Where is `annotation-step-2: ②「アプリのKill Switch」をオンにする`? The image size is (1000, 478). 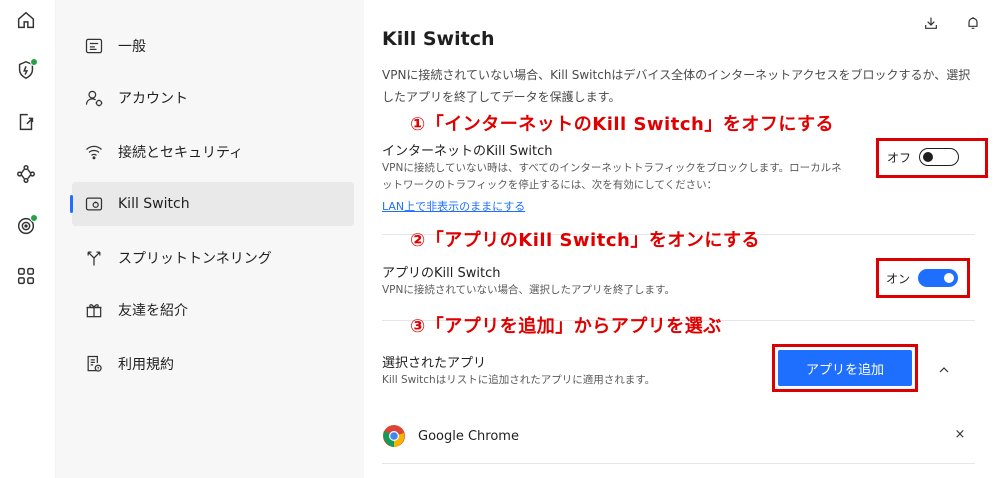 annotation-step-2: ②「アプリのKill Switch」をオンにする is located at coordinates (585, 240).